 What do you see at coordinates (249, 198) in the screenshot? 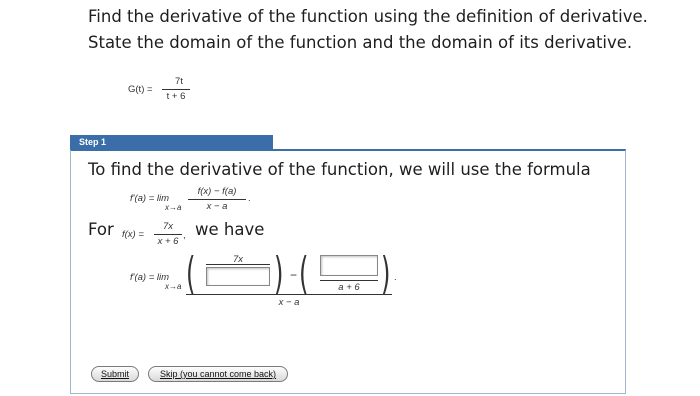
I see `formula-period: .` at bounding box center [249, 198].